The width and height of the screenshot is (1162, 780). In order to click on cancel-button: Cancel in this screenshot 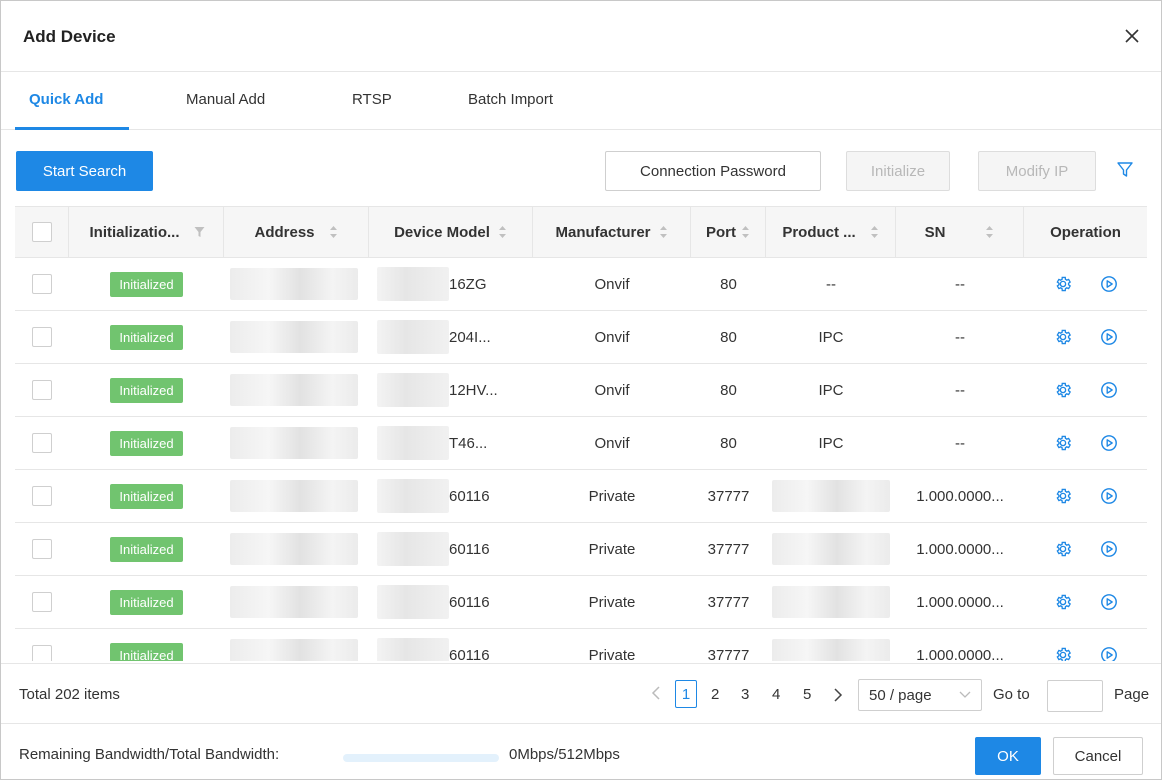, I will do `click(1098, 756)`.